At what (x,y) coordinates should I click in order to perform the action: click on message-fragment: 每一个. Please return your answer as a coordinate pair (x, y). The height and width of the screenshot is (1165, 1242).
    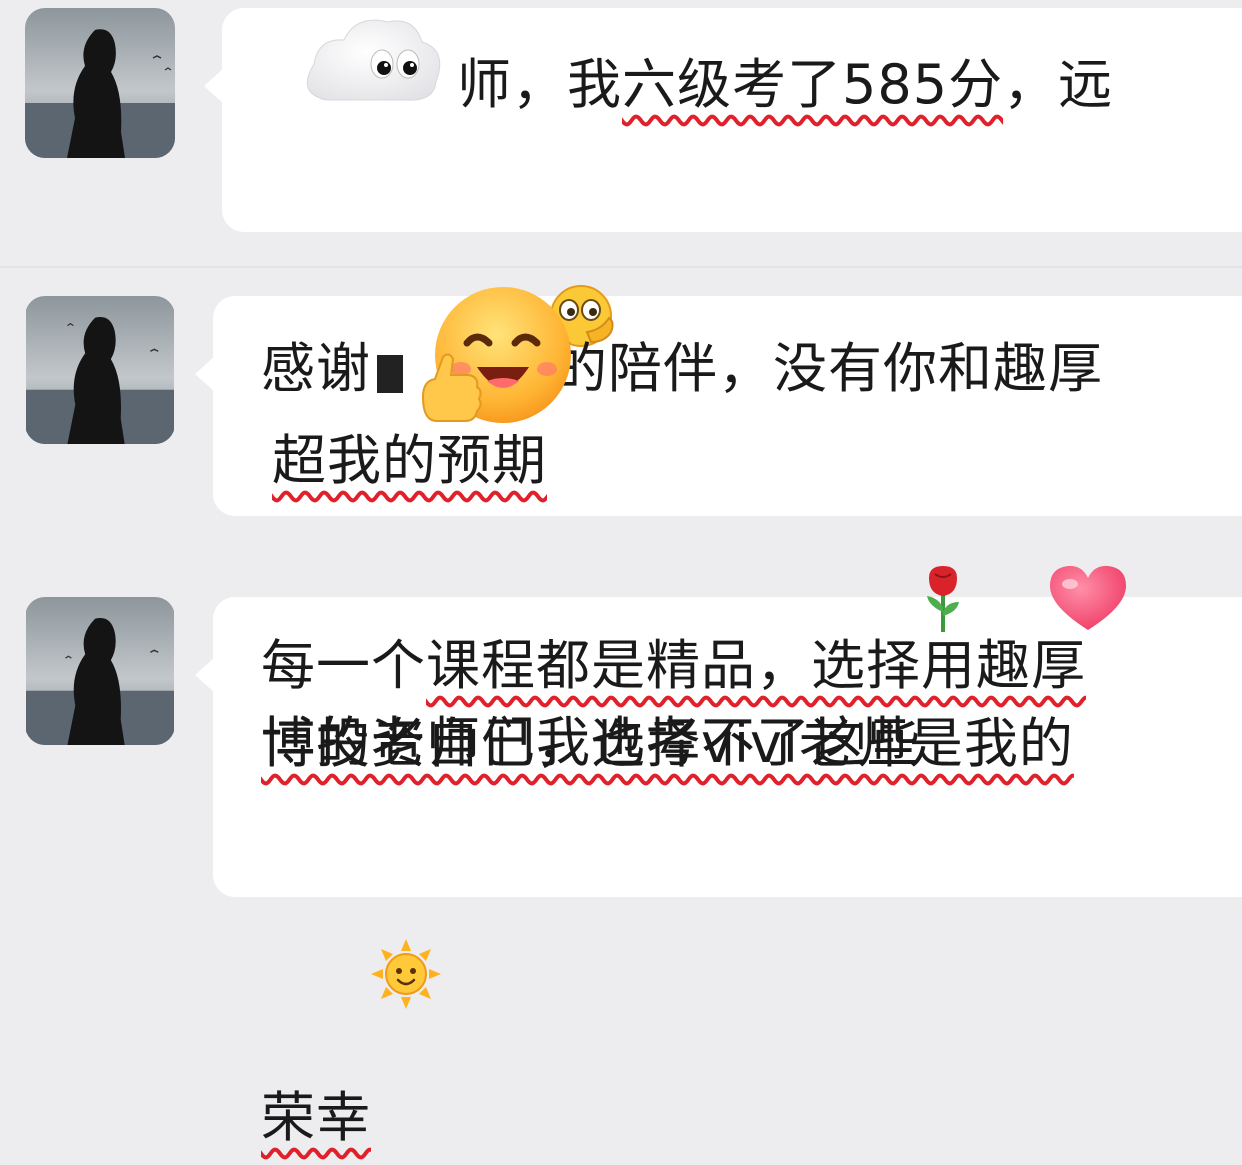
    Looking at the image, I should click on (343, 665).